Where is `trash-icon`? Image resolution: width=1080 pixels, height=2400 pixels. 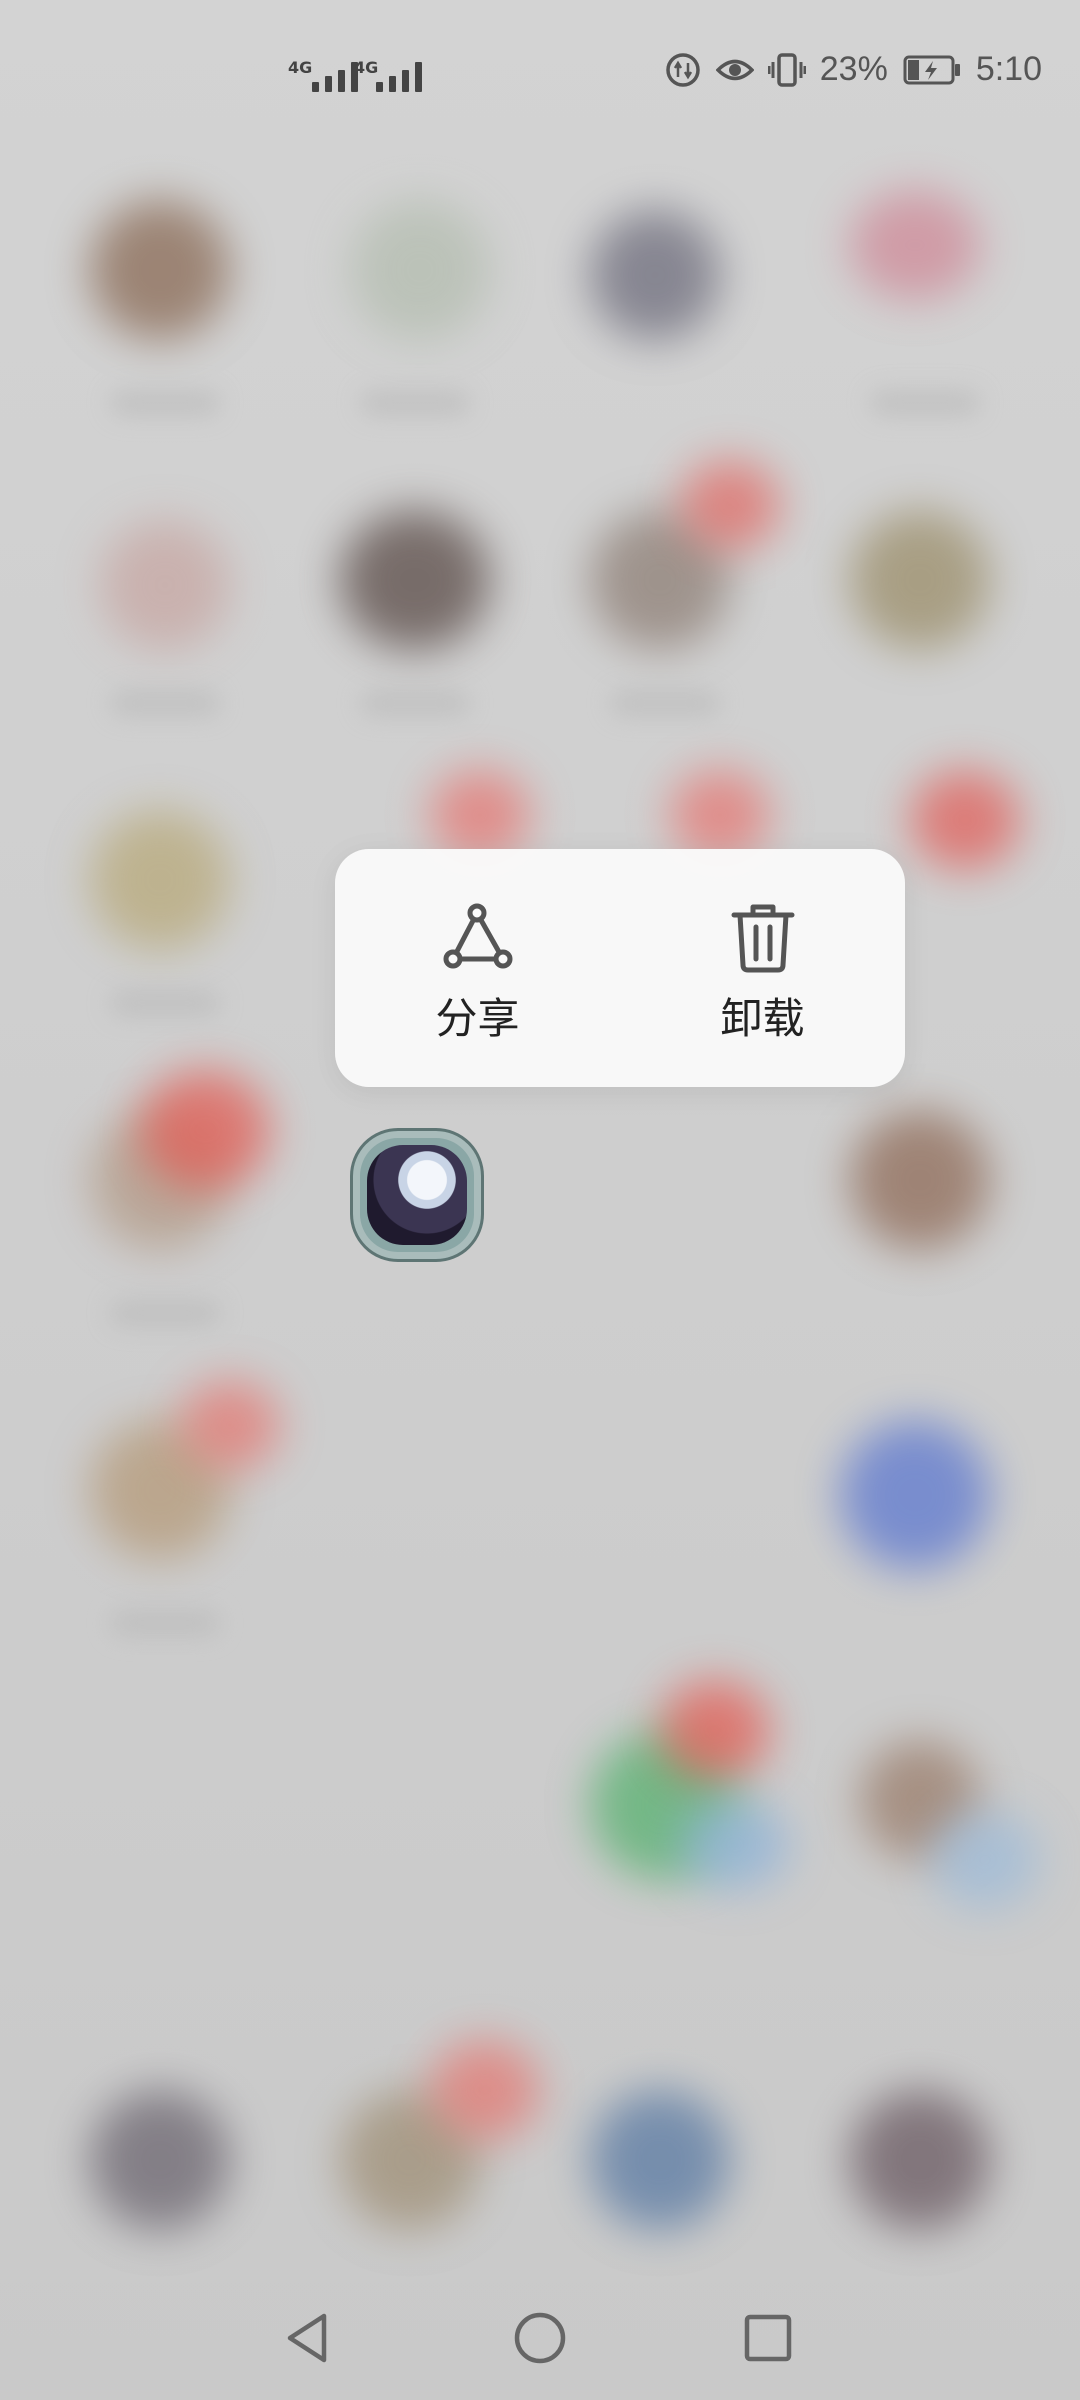
trash-icon is located at coordinates (763, 938).